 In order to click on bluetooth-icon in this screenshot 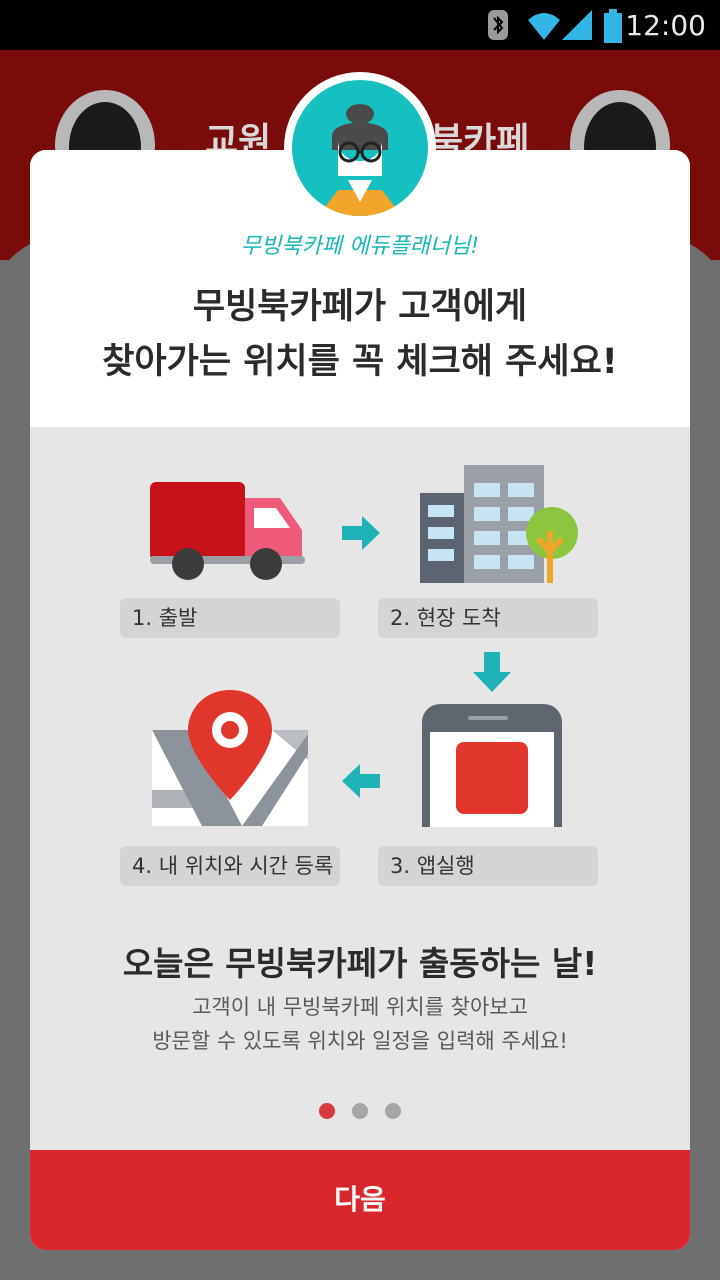, I will do `click(498, 25)`.